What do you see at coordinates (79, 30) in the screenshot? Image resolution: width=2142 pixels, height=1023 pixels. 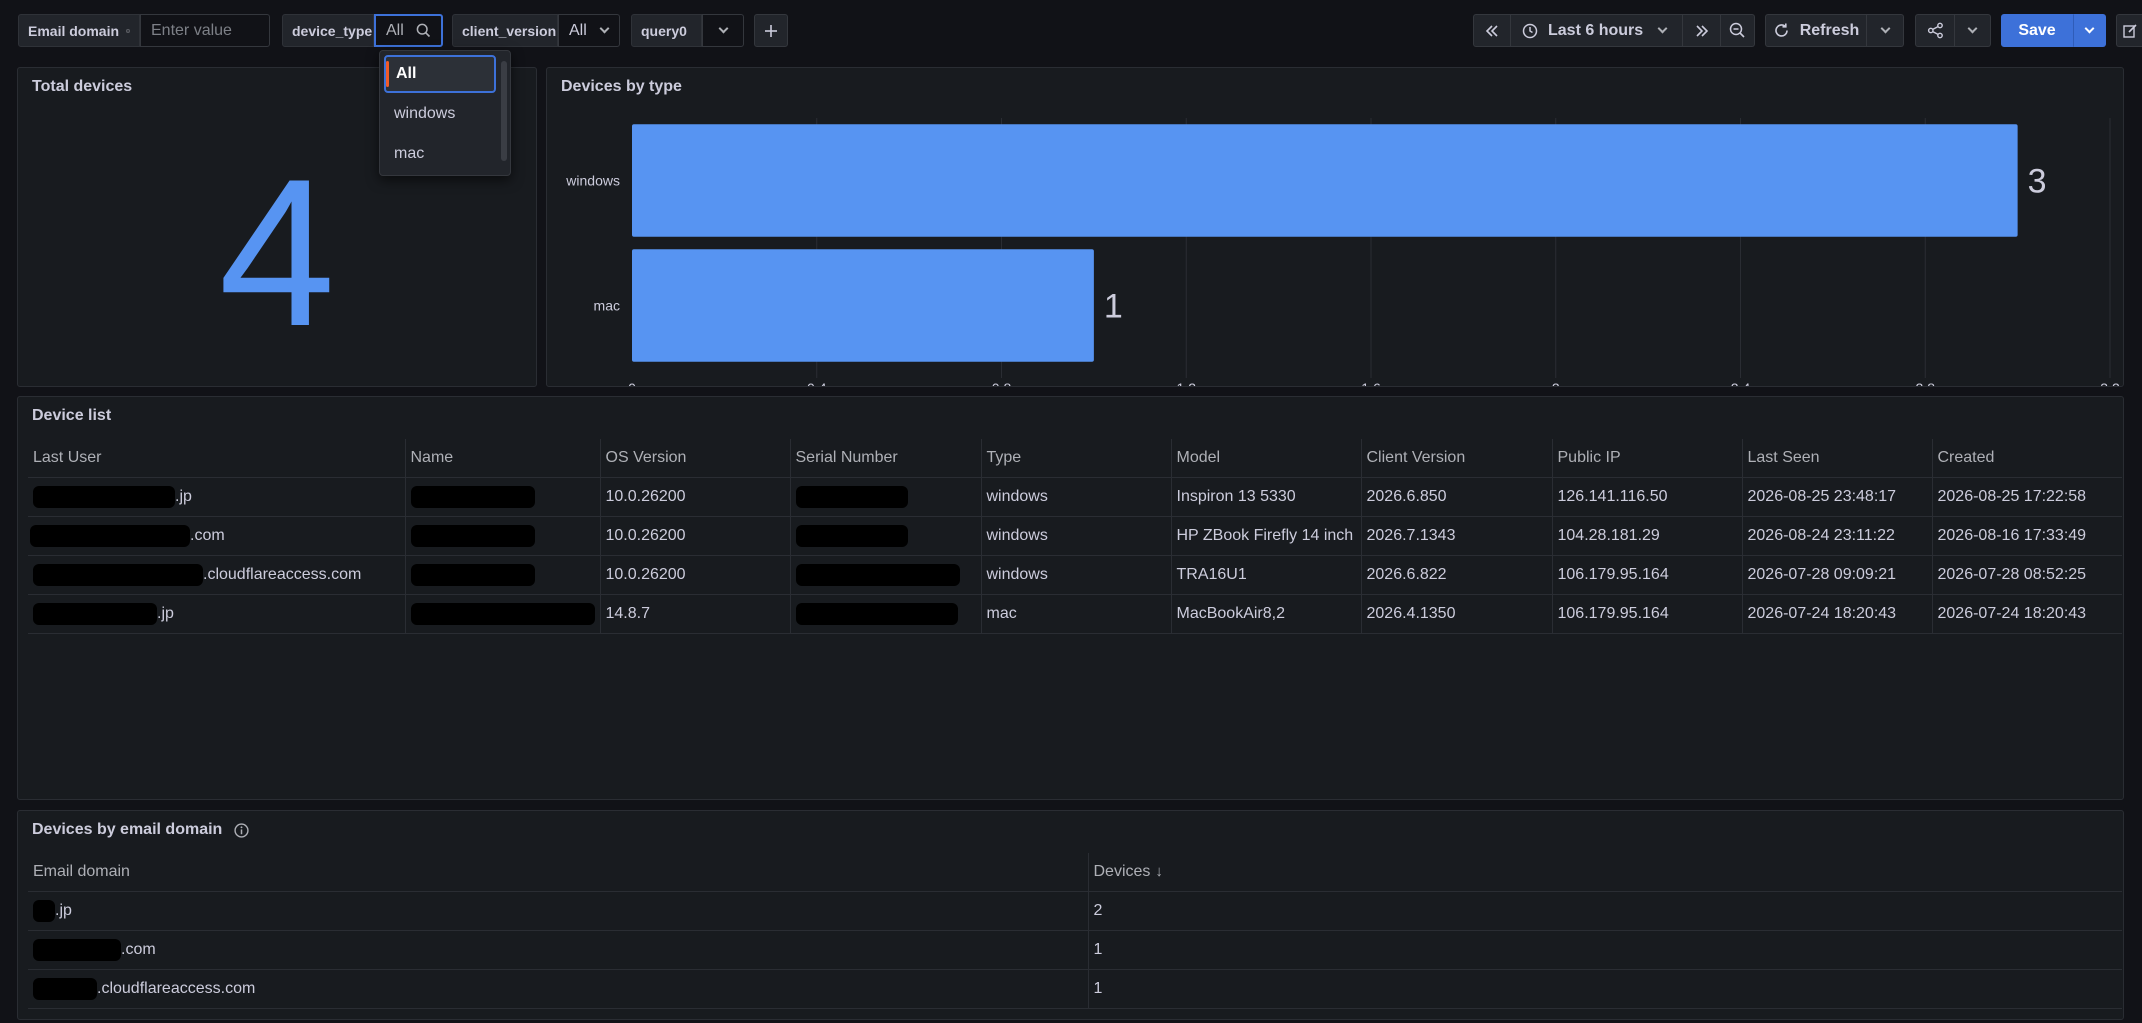 I see `email-domain-label: Email domain` at bounding box center [79, 30].